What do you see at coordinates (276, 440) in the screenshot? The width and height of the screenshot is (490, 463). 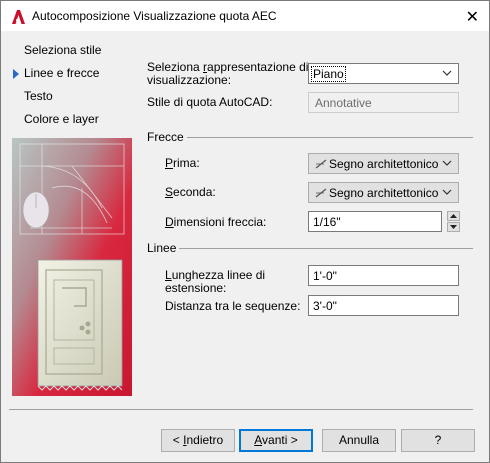 I see `next-button: Avanti >` at bounding box center [276, 440].